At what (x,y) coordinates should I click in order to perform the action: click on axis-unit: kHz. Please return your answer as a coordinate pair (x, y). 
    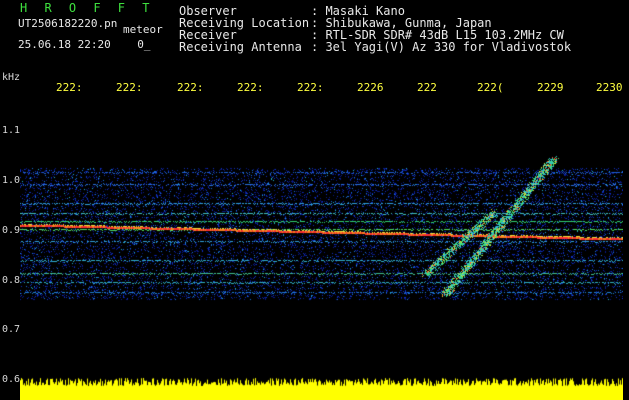
    Looking at the image, I should click on (11, 77).